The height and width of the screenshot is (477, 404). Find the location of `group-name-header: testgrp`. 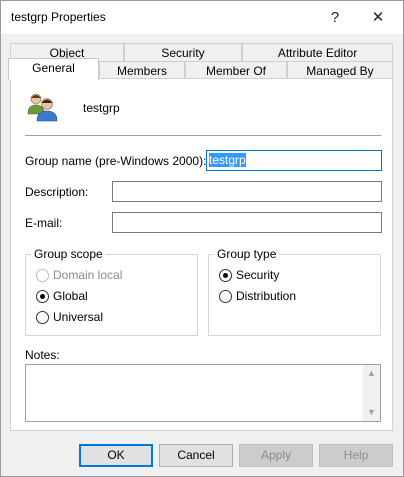

group-name-header: testgrp is located at coordinates (101, 108).